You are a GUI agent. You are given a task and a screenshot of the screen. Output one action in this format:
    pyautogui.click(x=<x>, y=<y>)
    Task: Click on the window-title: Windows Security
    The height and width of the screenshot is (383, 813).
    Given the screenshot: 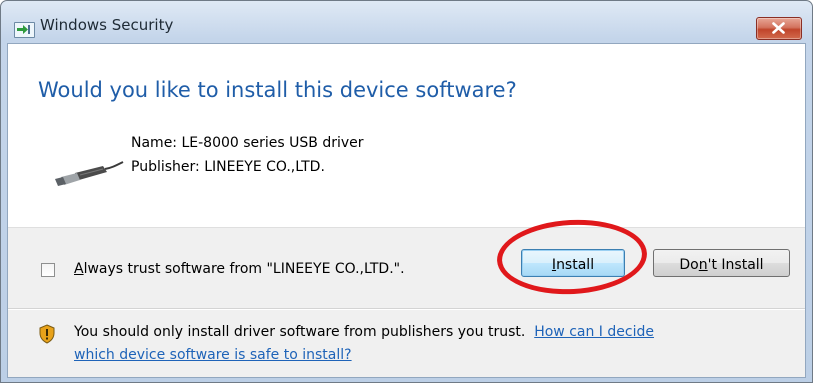 What is the action you would take?
    pyautogui.click(x=107, y=25)
    